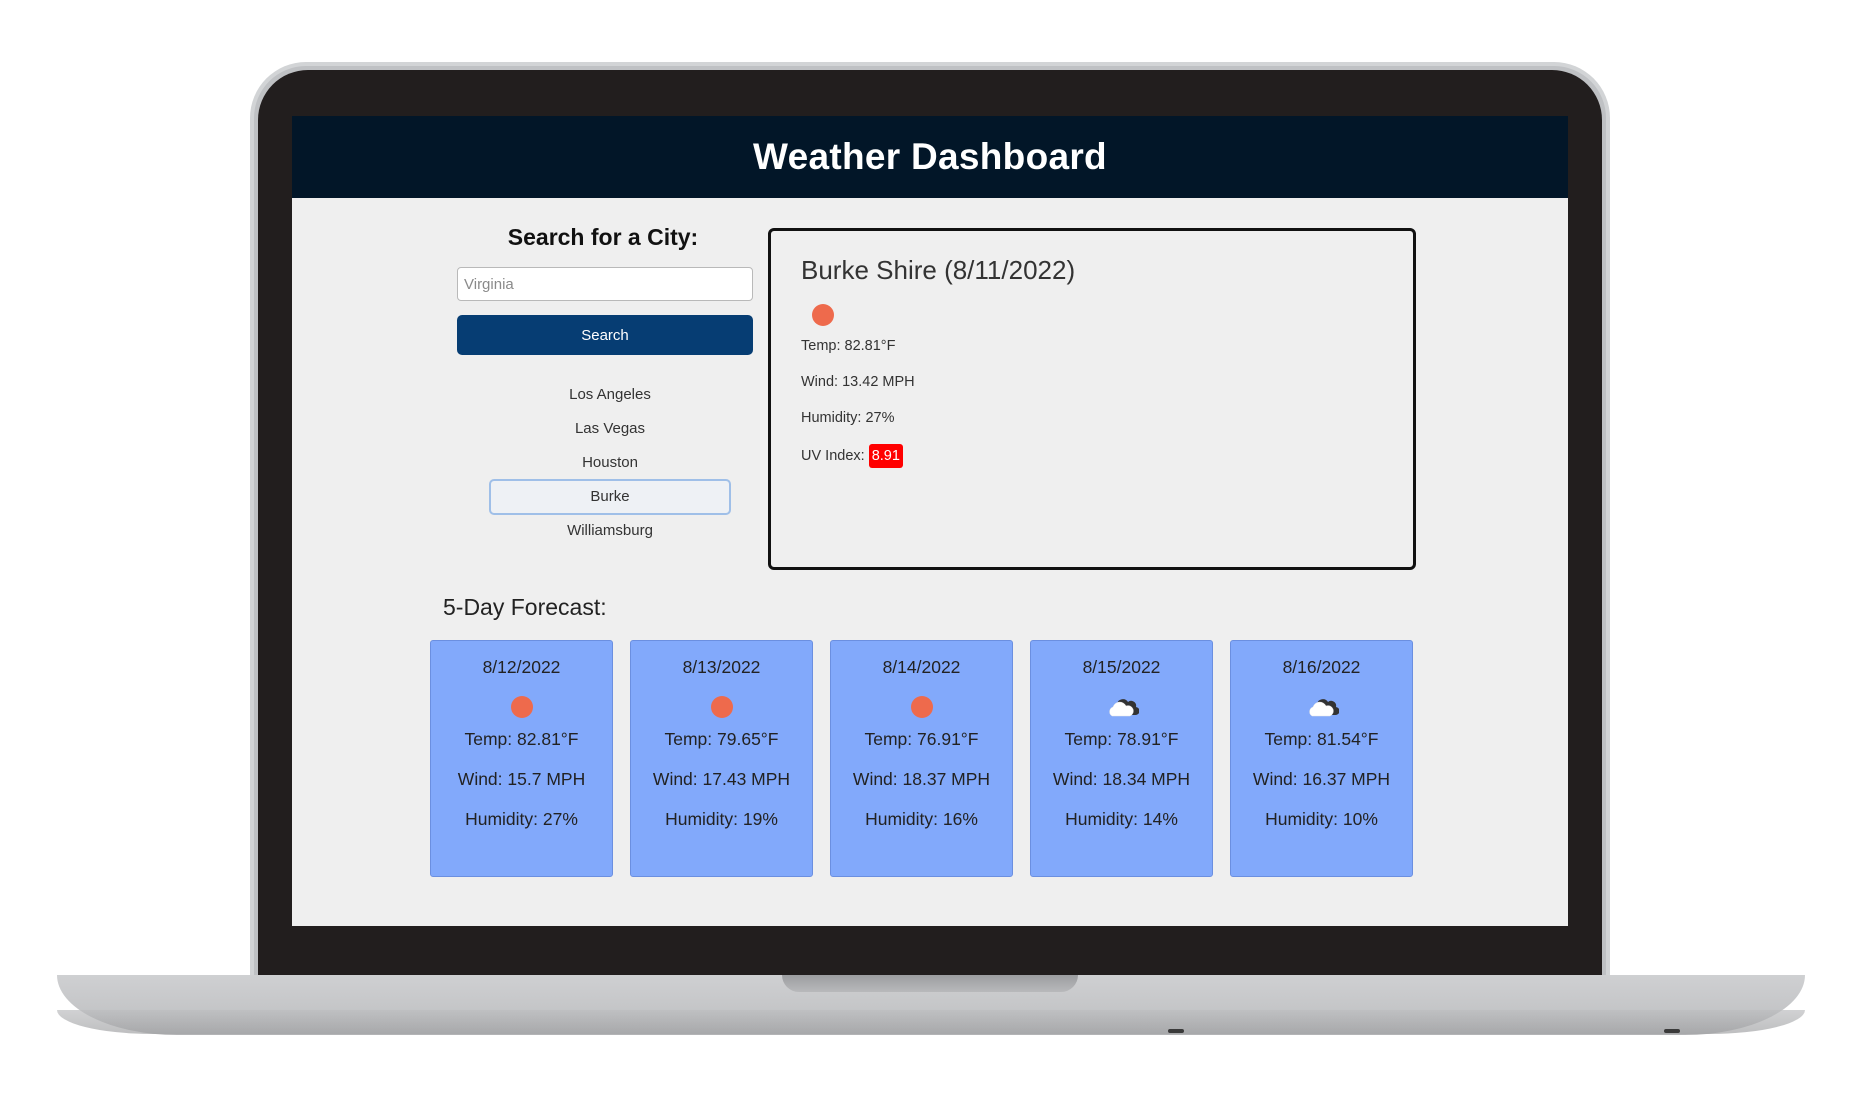 This screenshot has width=1850, height=1094. What do you see at coordinates (1121, 739) in the screenshot?
I see `forecast-temp: Temp: 78.91°F` at bounding box center [1121, 739].